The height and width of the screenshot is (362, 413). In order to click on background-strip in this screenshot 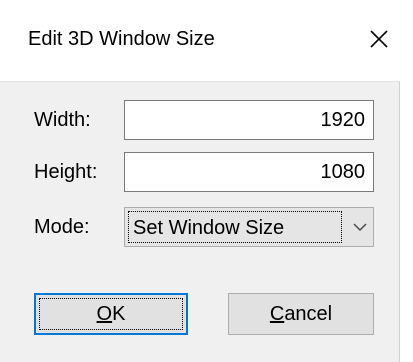, I will do `click(406, 181)`.